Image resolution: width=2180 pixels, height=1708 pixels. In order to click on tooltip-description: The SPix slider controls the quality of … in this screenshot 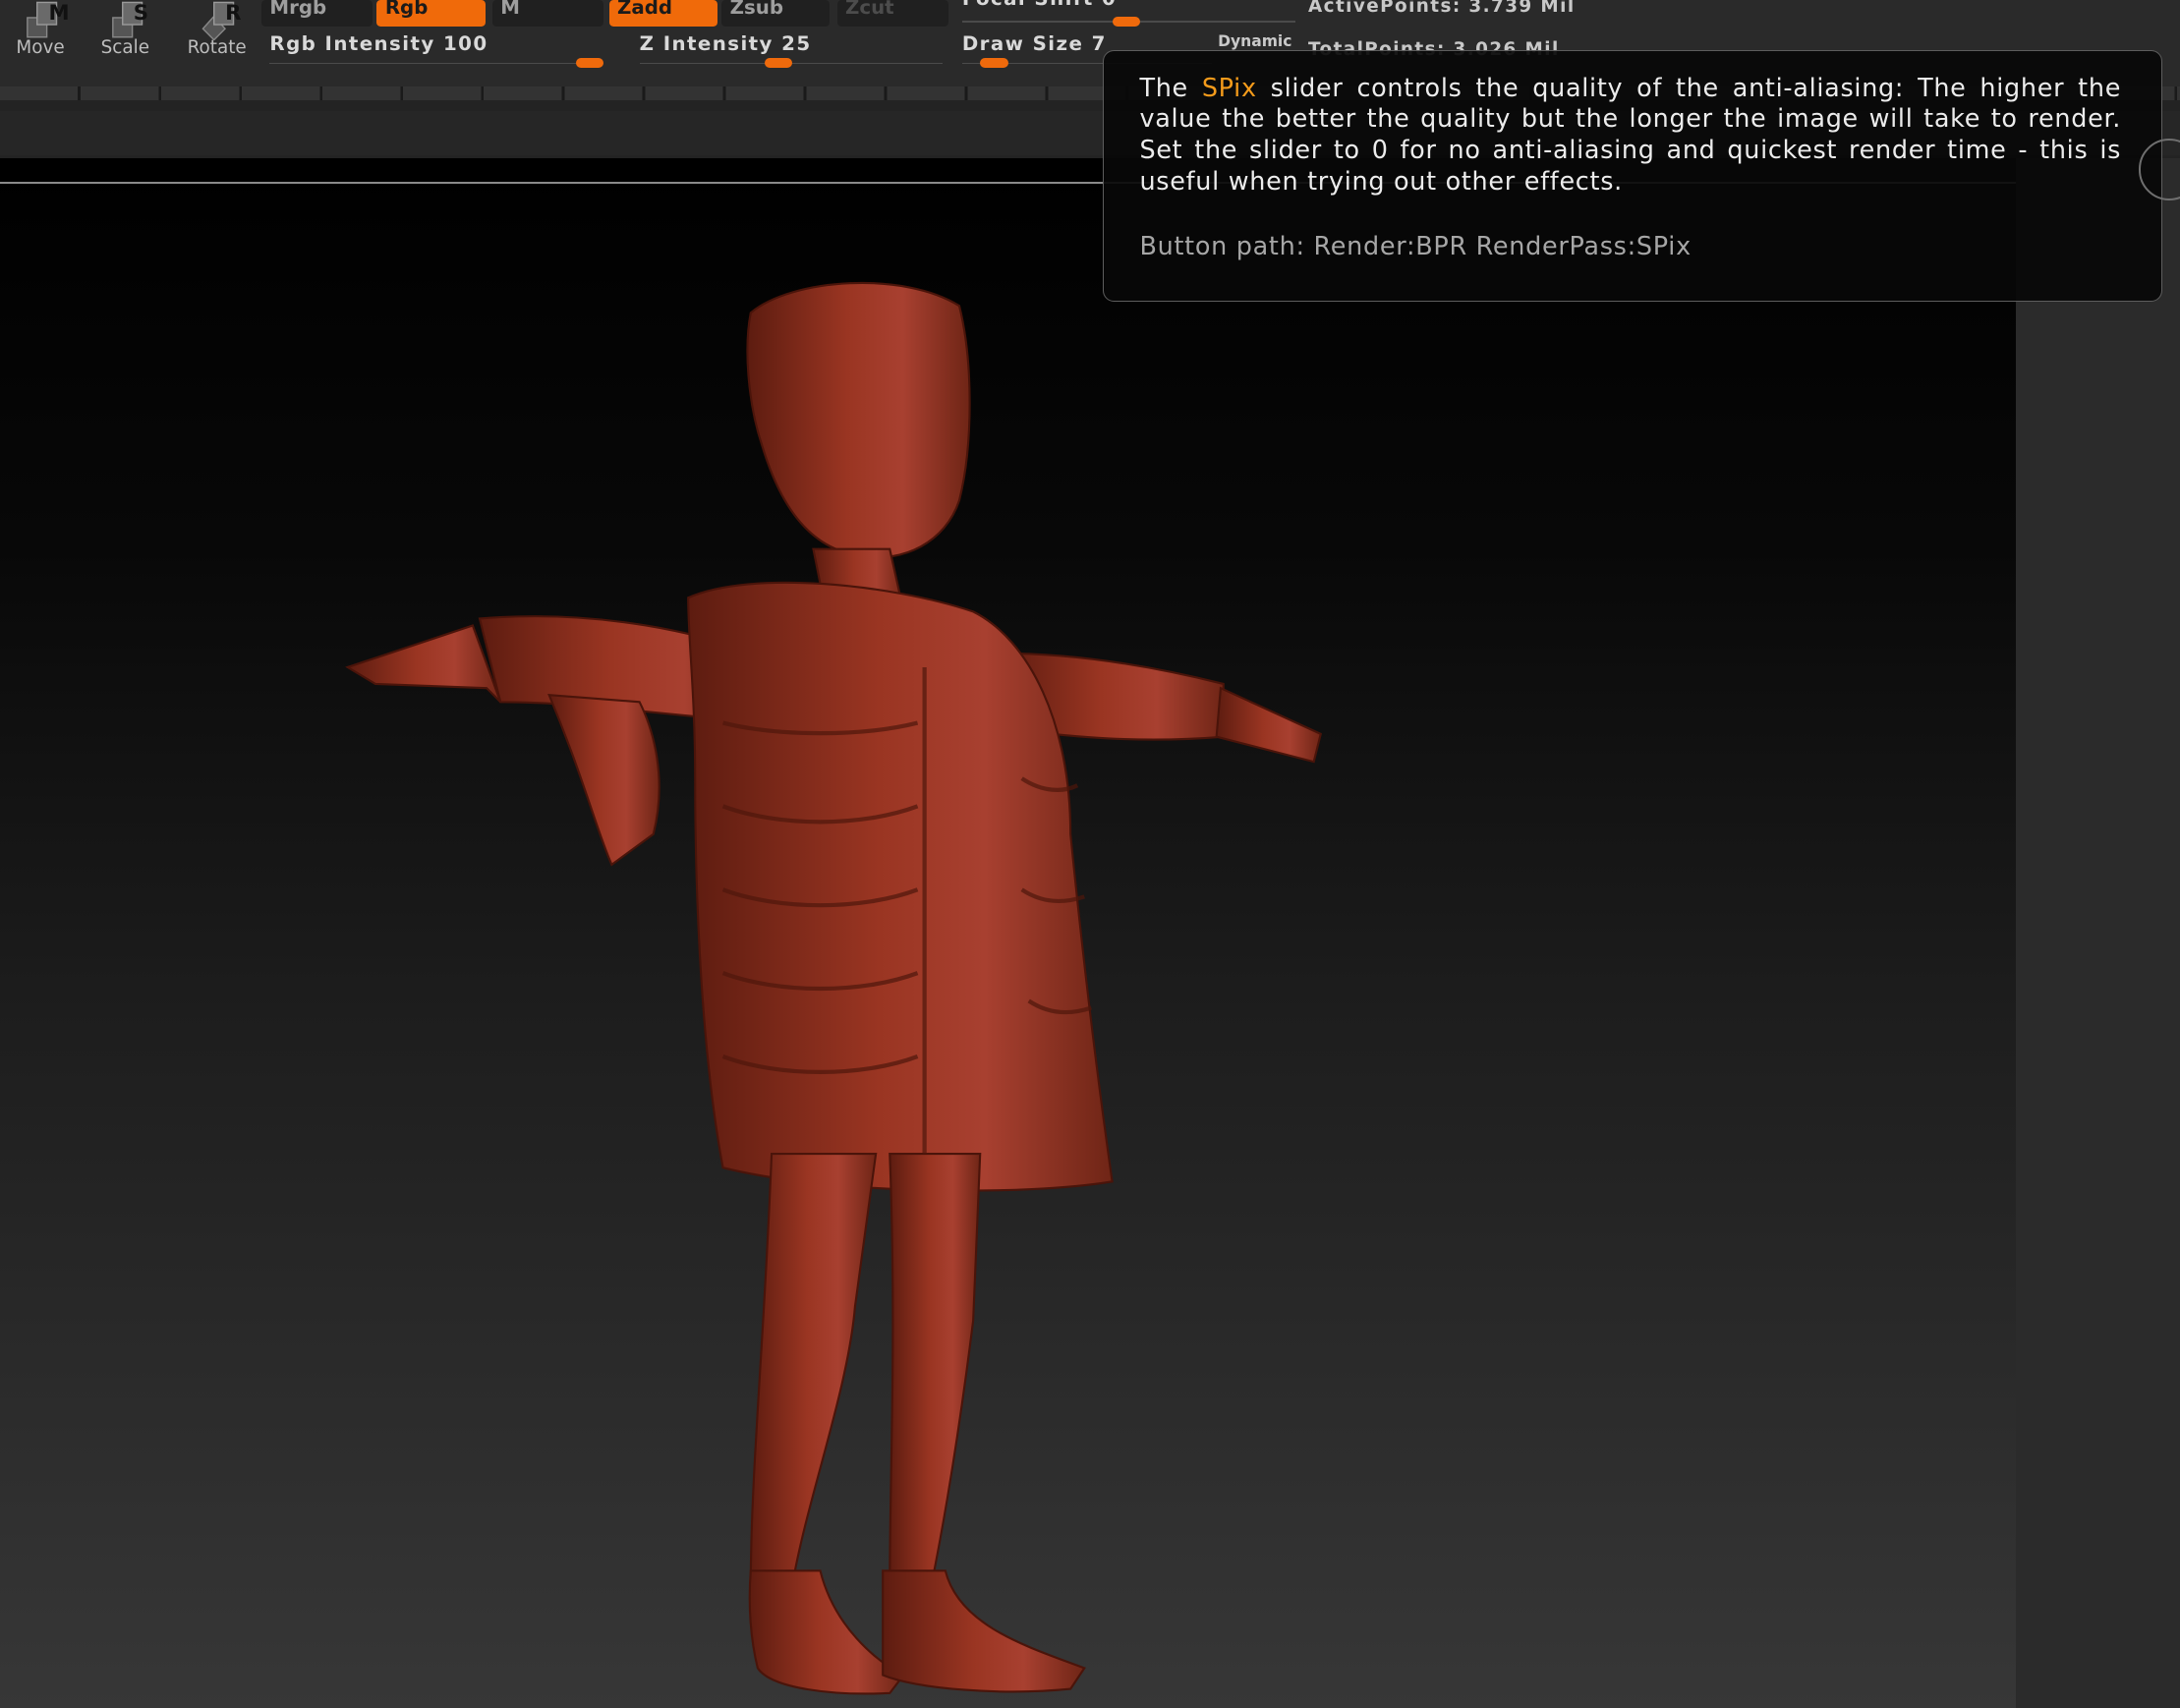, I will do `click(1630, 136)`.